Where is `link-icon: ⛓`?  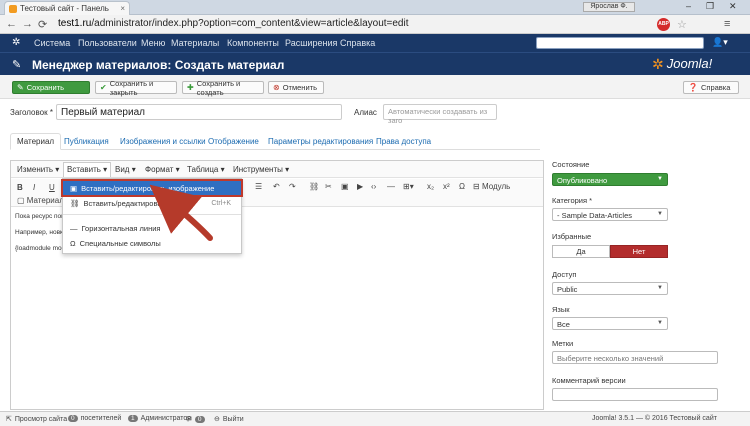 link-icon: ⛓ is located at coordinates (314, 186).